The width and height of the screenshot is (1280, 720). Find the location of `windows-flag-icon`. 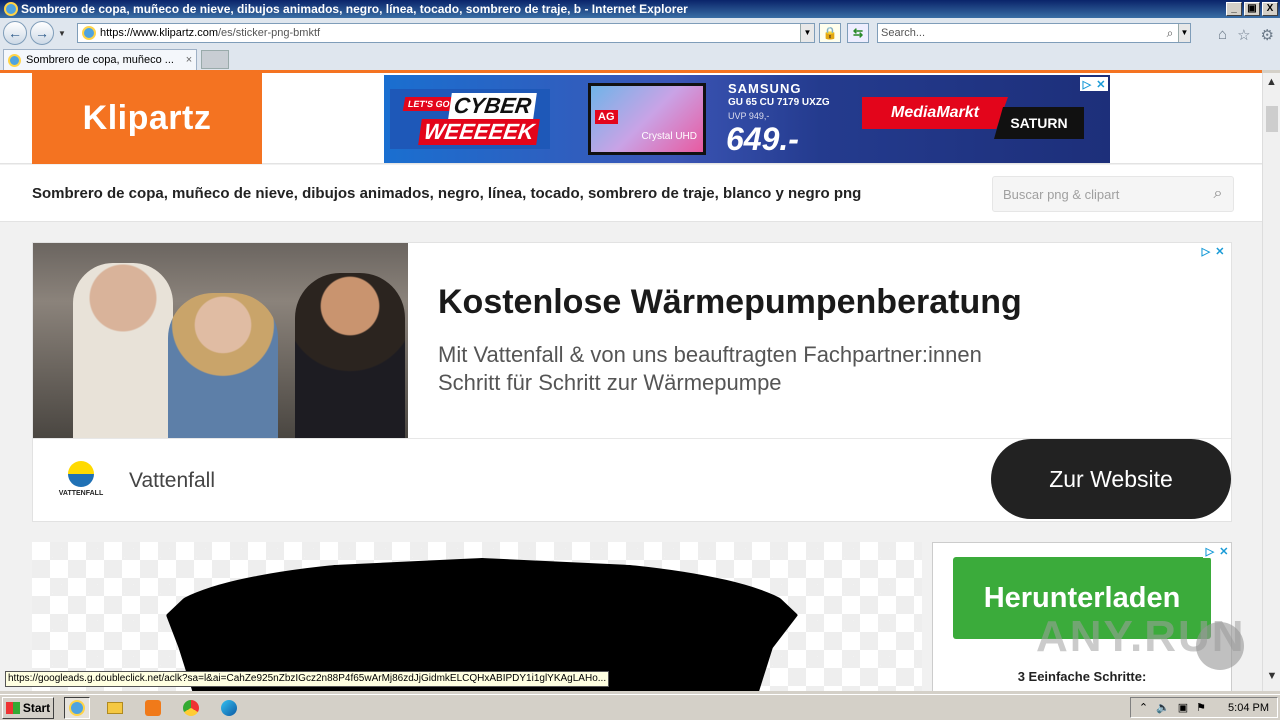

windows-flag-icon is located at coordinates (12, 707).